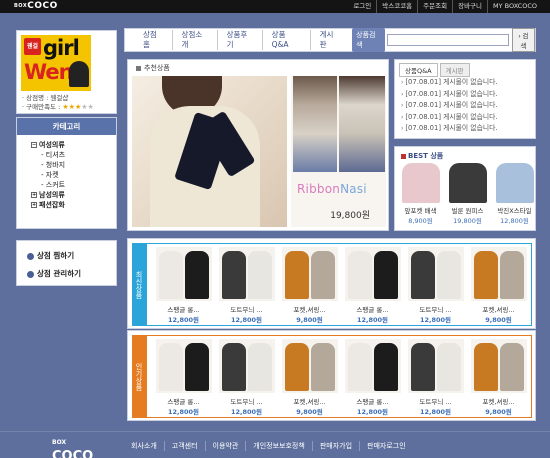 The image size is (550, 458). I want to click on nav-item: 게시판, so click(329, 40).